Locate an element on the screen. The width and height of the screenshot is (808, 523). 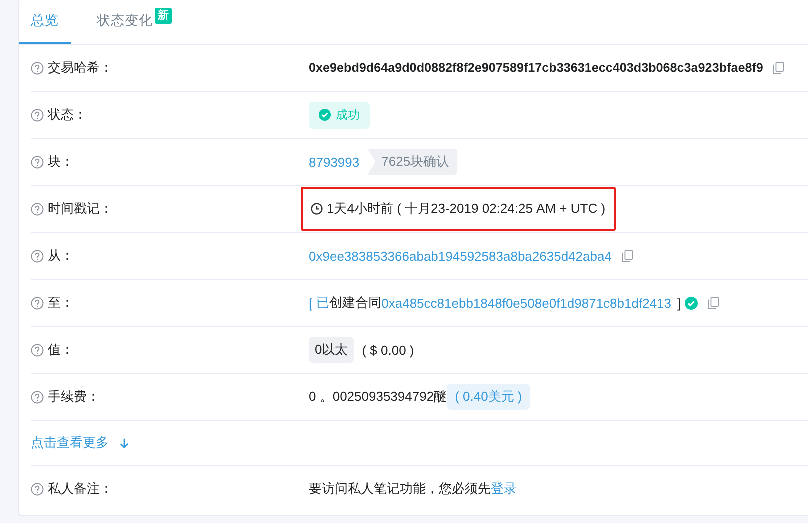
field-label: 手续费： is located at coordinates (74, 397).